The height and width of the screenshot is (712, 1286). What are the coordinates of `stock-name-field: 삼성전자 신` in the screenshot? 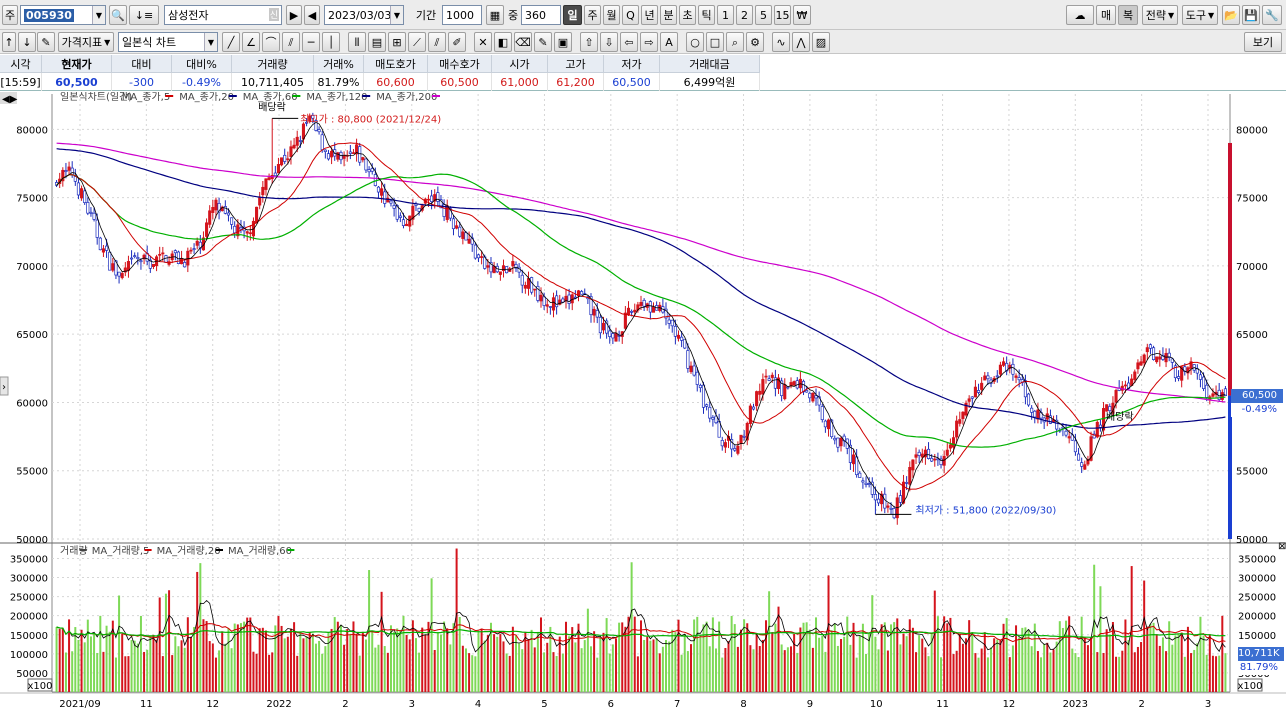 It's located at (223, 15).